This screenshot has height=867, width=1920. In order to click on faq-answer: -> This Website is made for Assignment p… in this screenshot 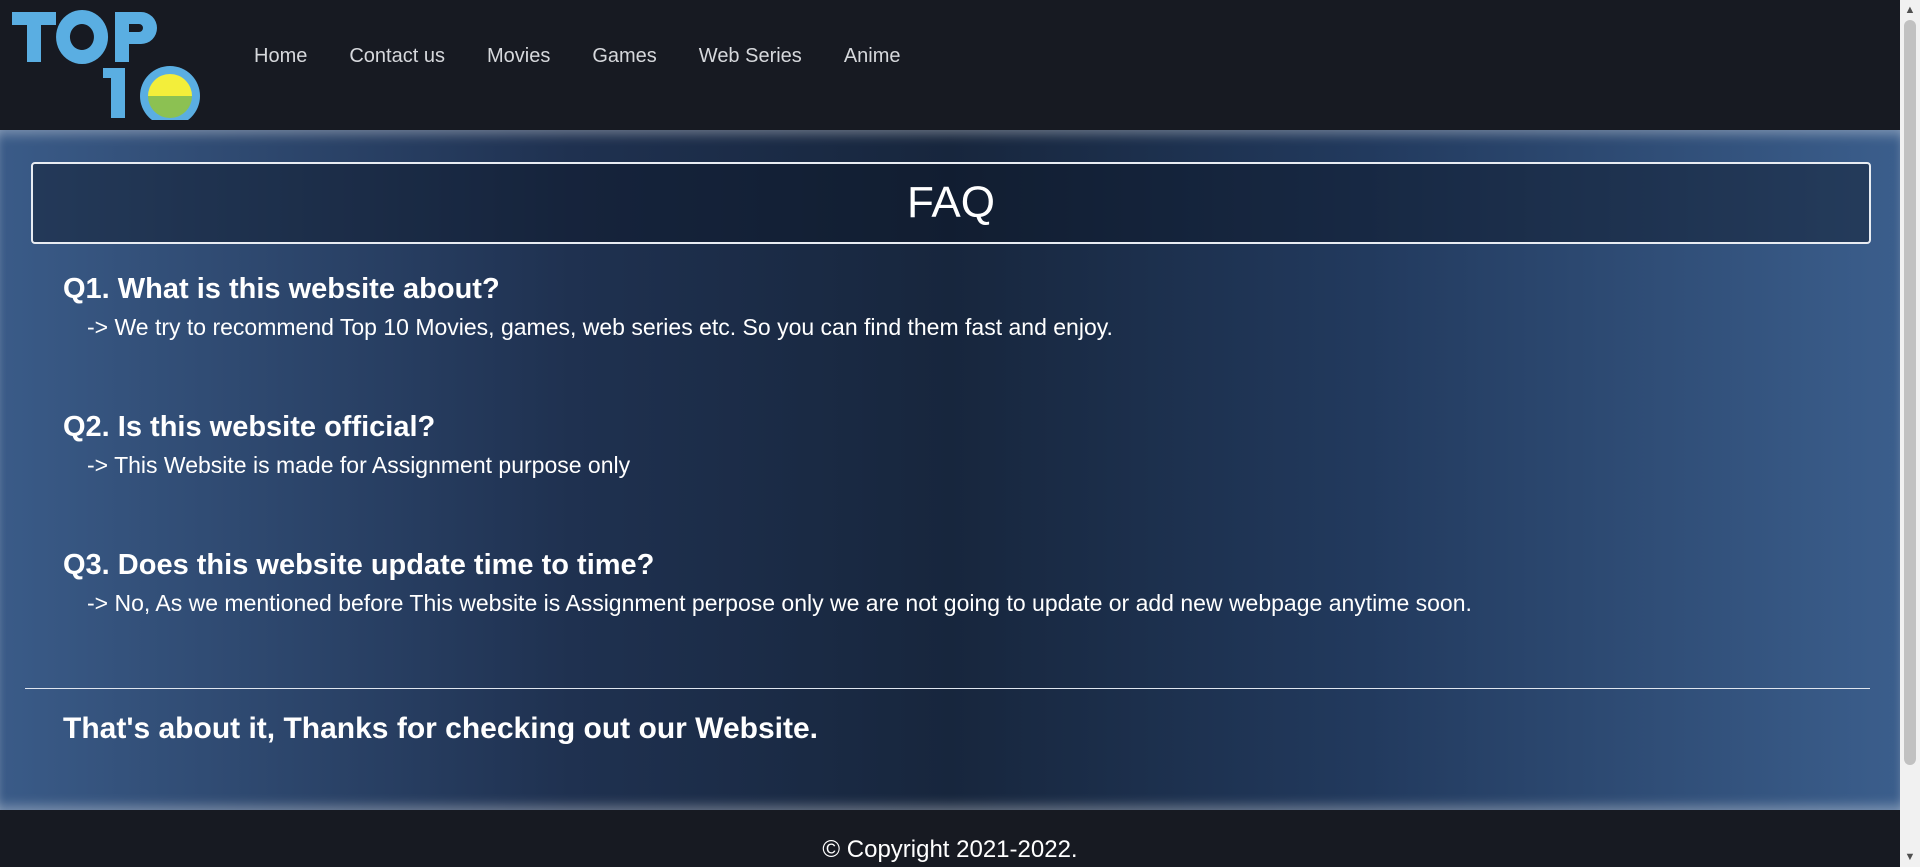, I will do `click(359, 465)`.